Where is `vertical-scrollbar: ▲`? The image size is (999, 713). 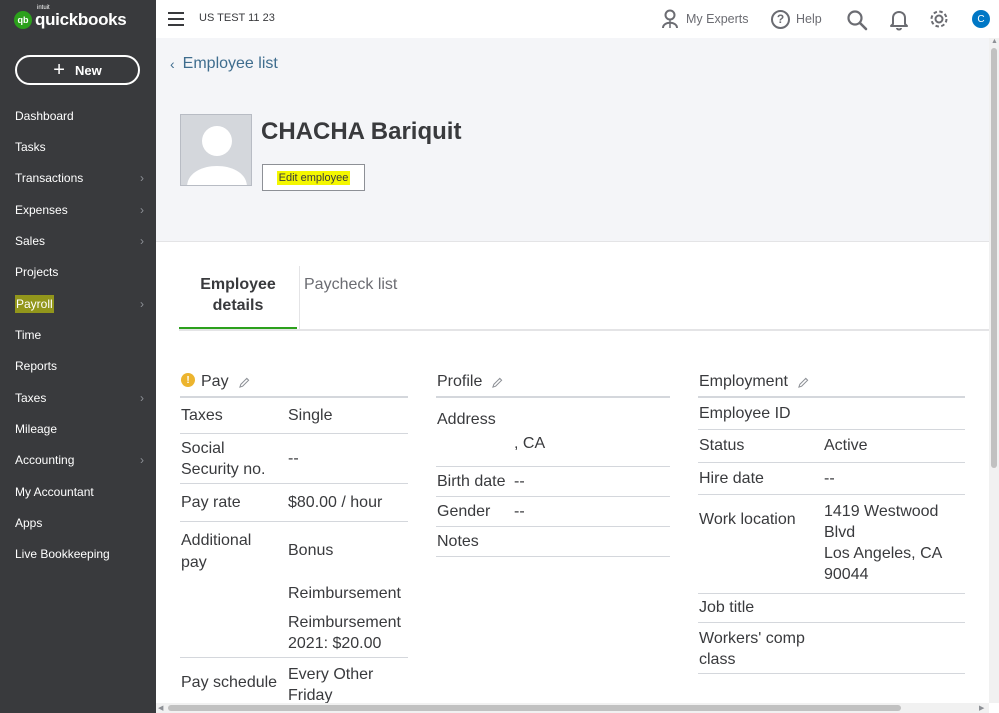
vertical-scrollbar: ▲ is located at coordinates (994, 370).